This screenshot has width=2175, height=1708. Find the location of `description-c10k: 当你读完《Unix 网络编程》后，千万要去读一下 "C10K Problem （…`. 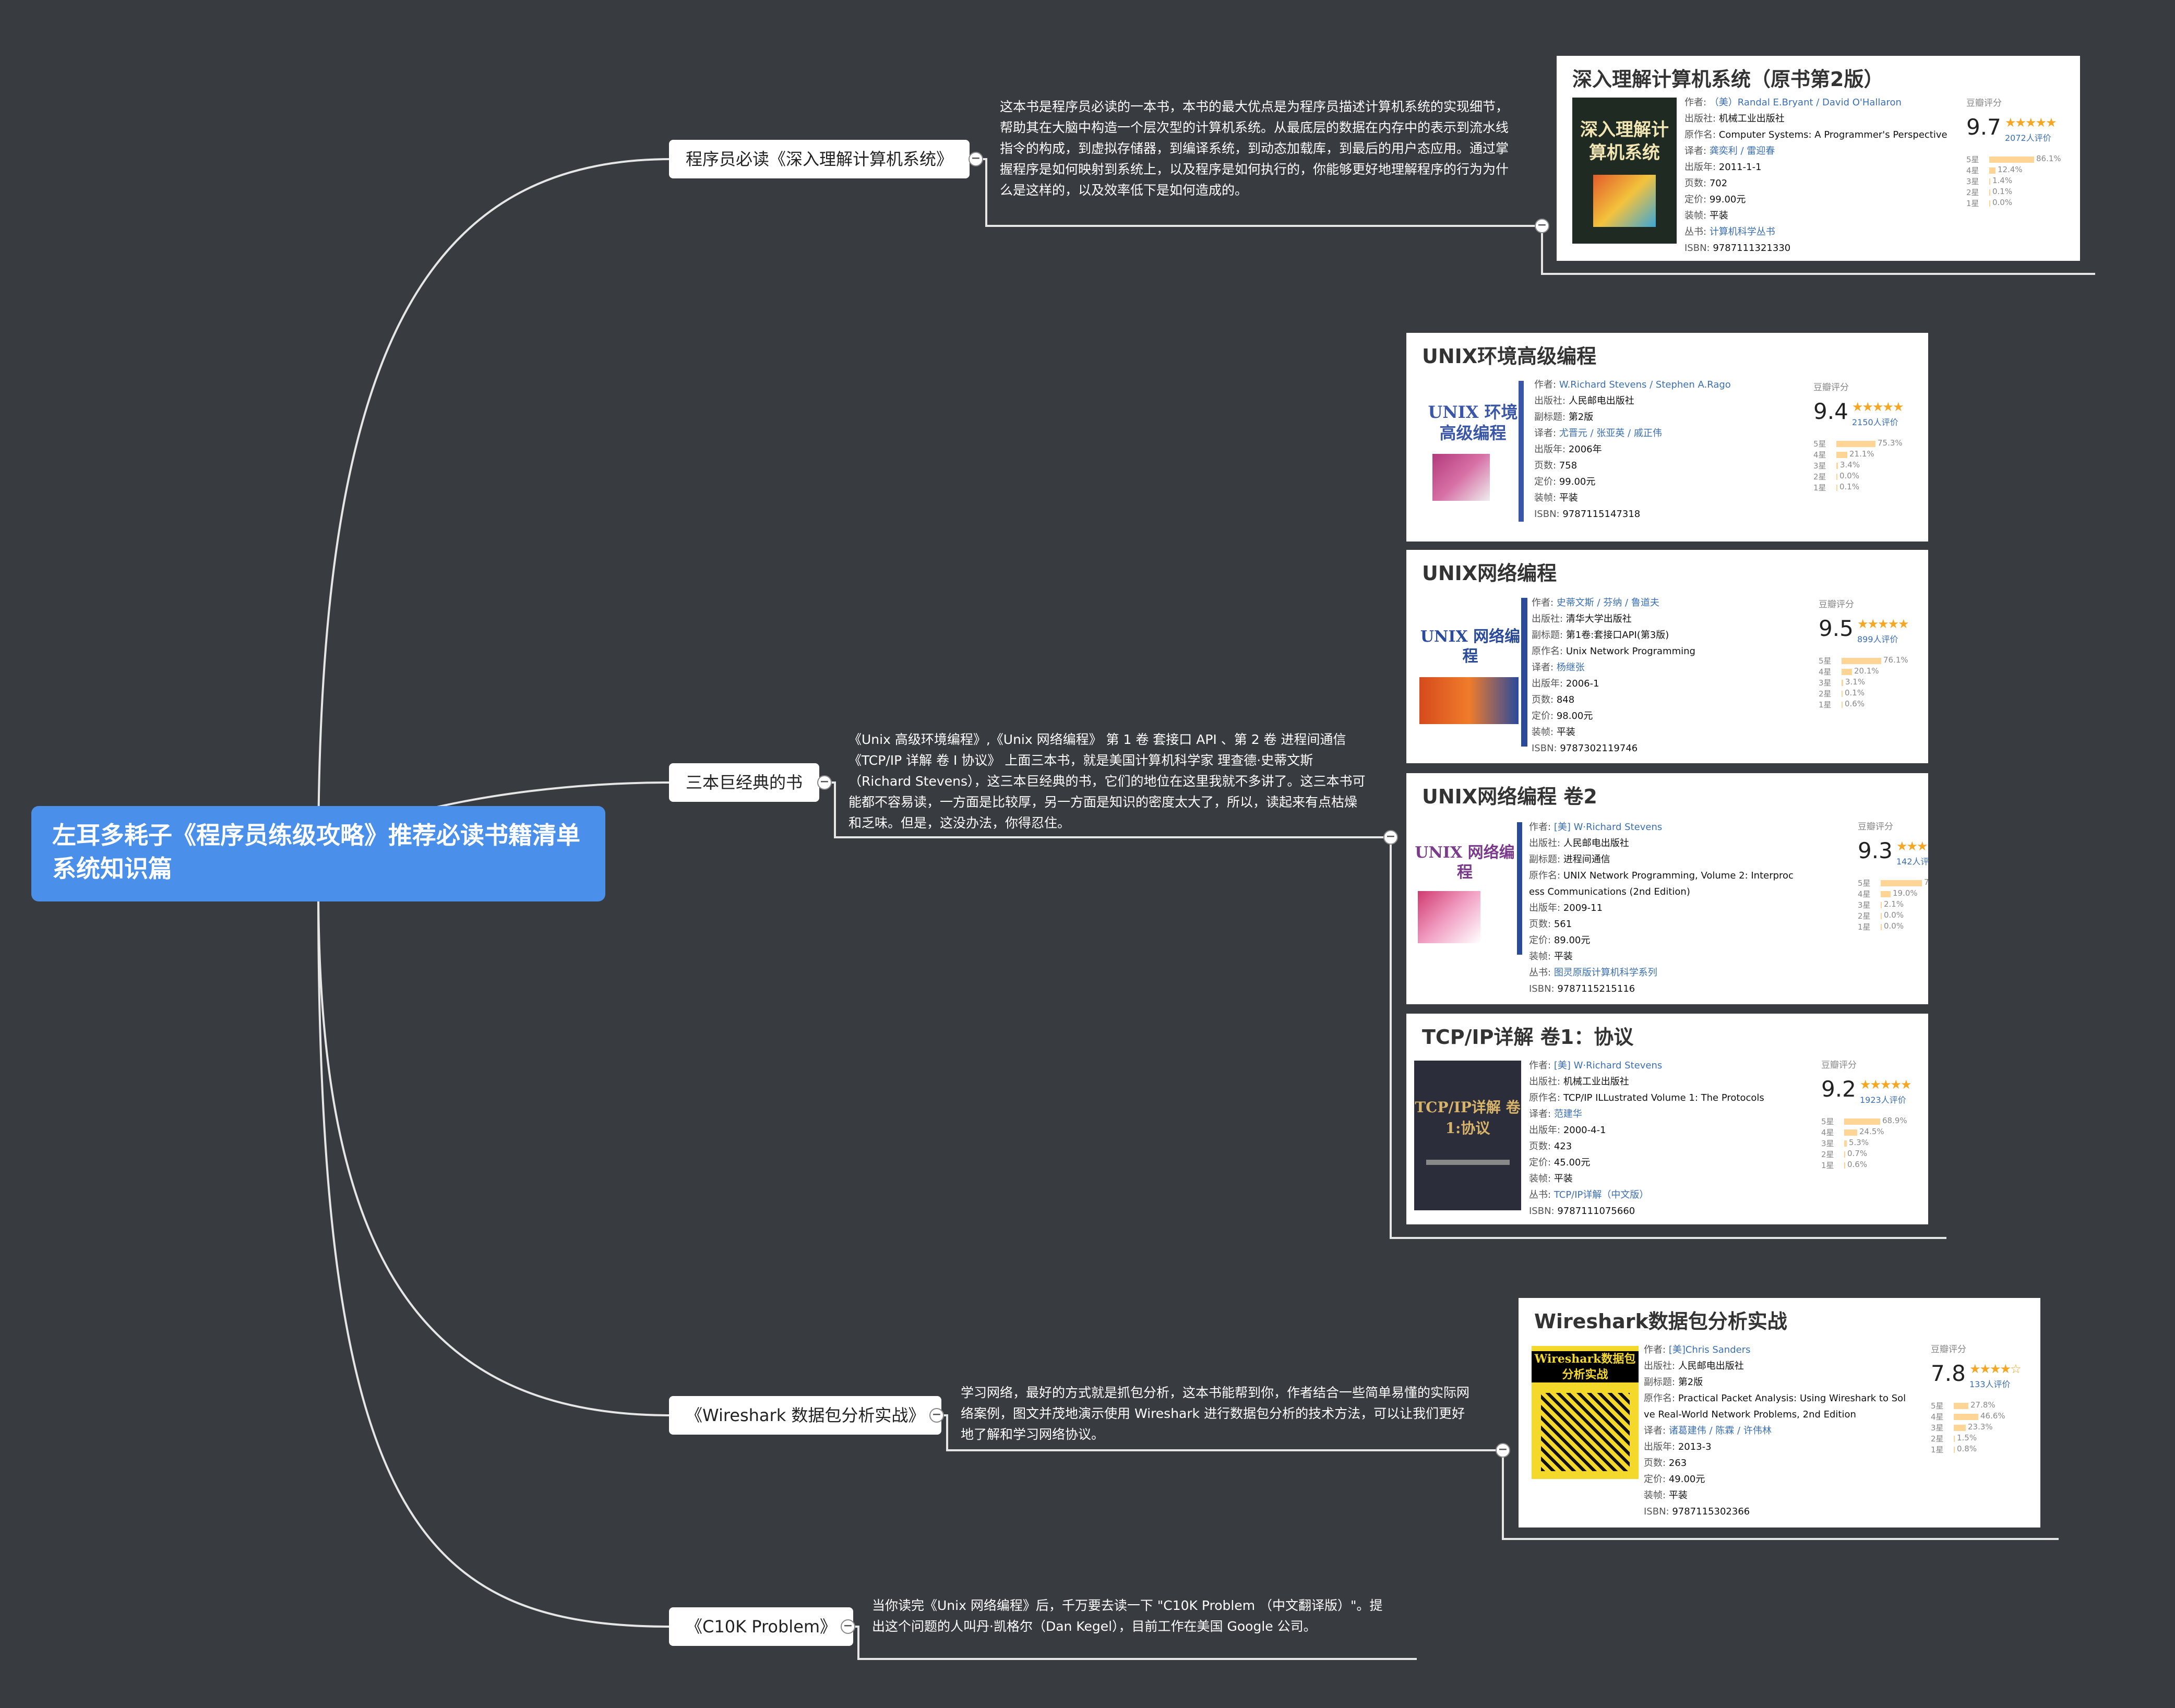

description-c10k: 当你读完《Unix 网络编程》后，千万要去读一下 "C10K Problem （… is located at coordinates (1127, 1616).